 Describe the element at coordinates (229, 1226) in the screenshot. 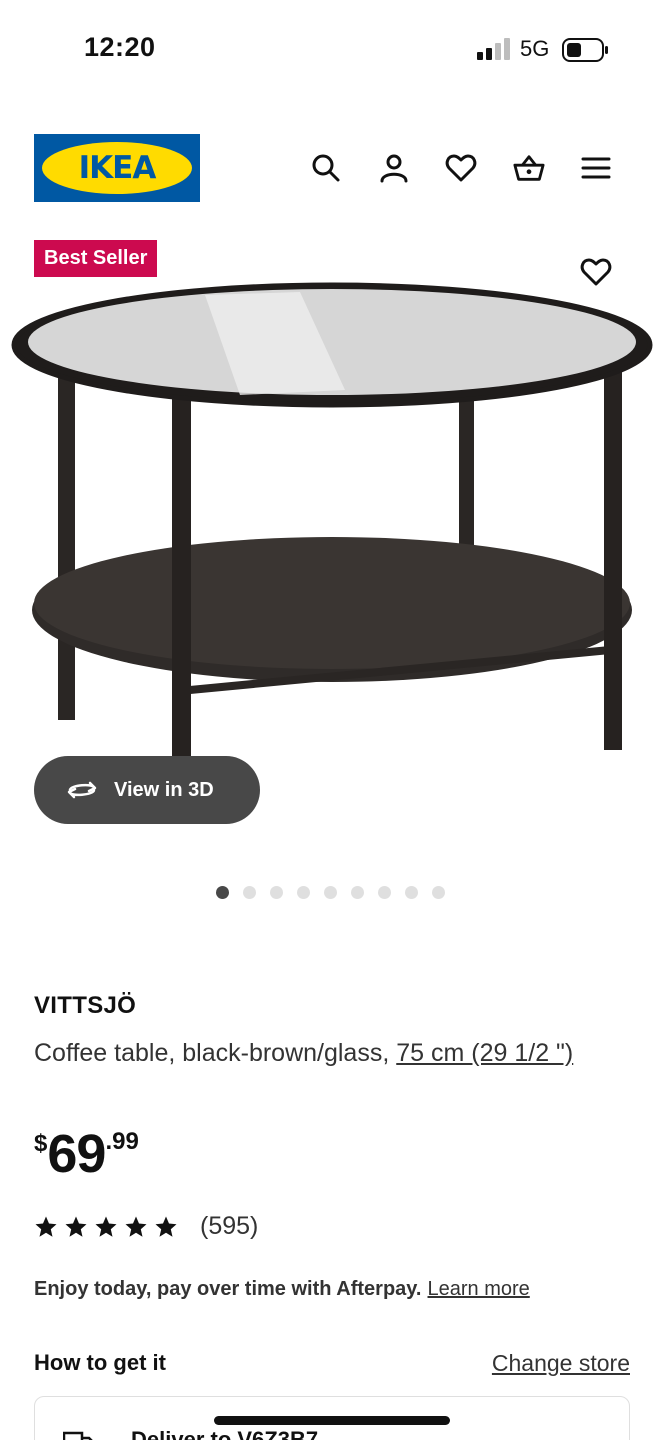

I see `review-count: (595)` at that location.